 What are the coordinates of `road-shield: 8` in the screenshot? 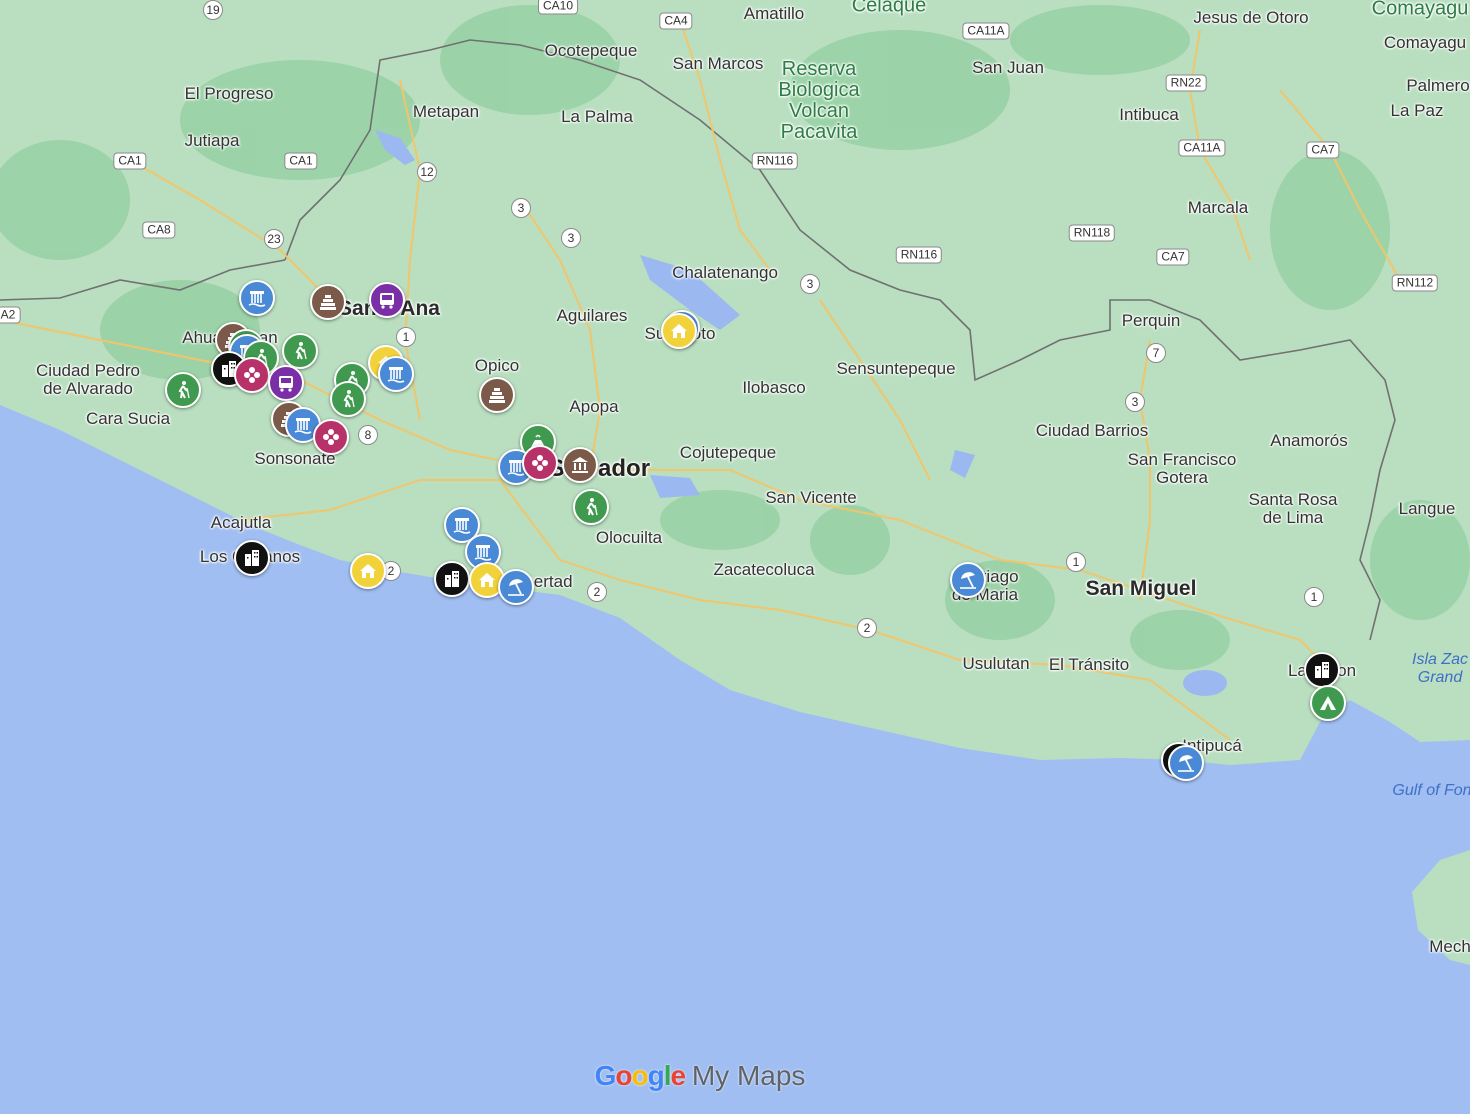 It's located at (368, 435).